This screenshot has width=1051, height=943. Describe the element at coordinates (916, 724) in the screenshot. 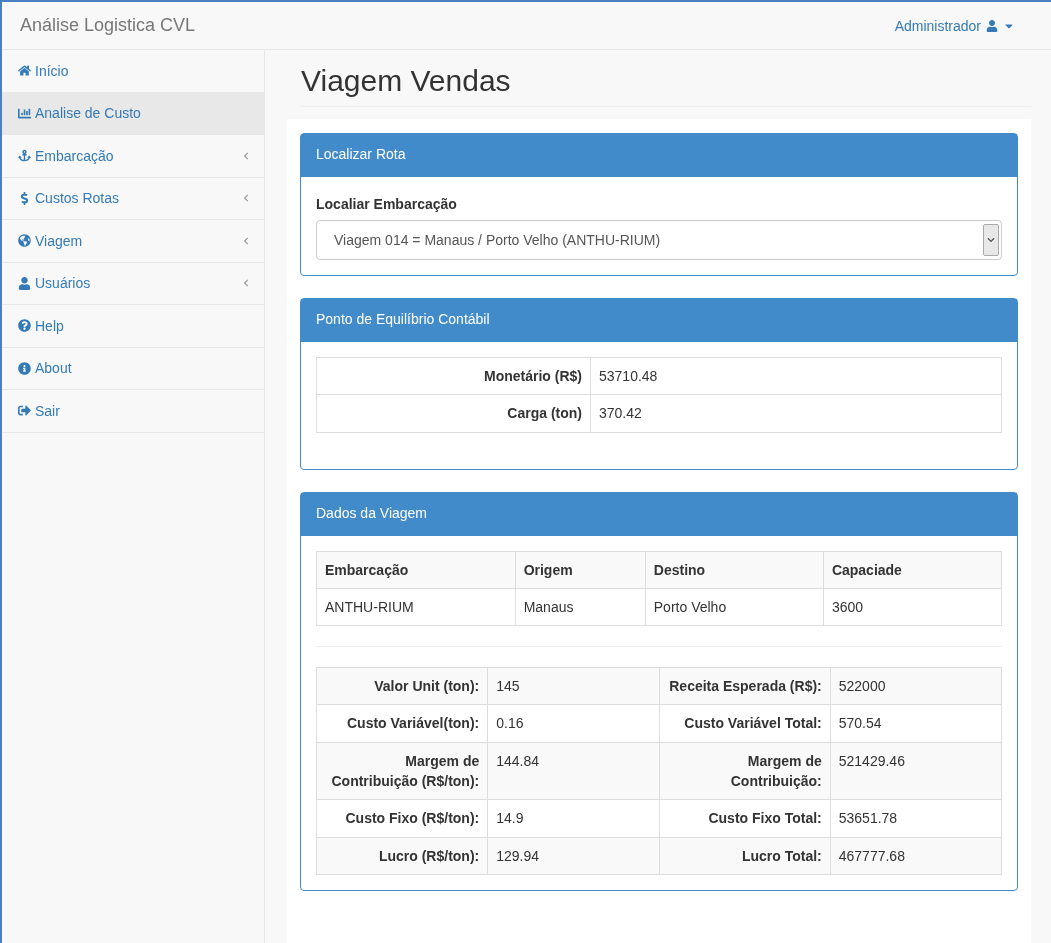

I see `table-cell: 570.54` at that location.